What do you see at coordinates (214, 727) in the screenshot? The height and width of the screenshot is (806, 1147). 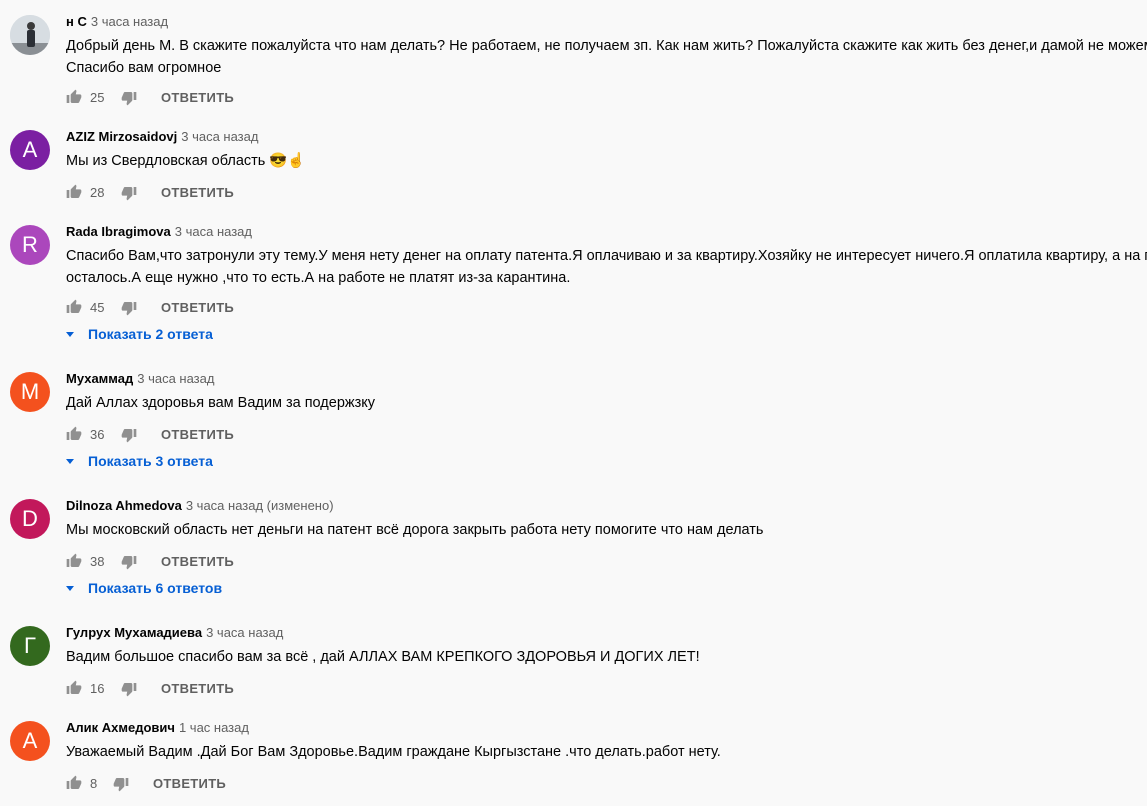 I see `timestamp: 1 час назад` at bounding box center [214, 727].